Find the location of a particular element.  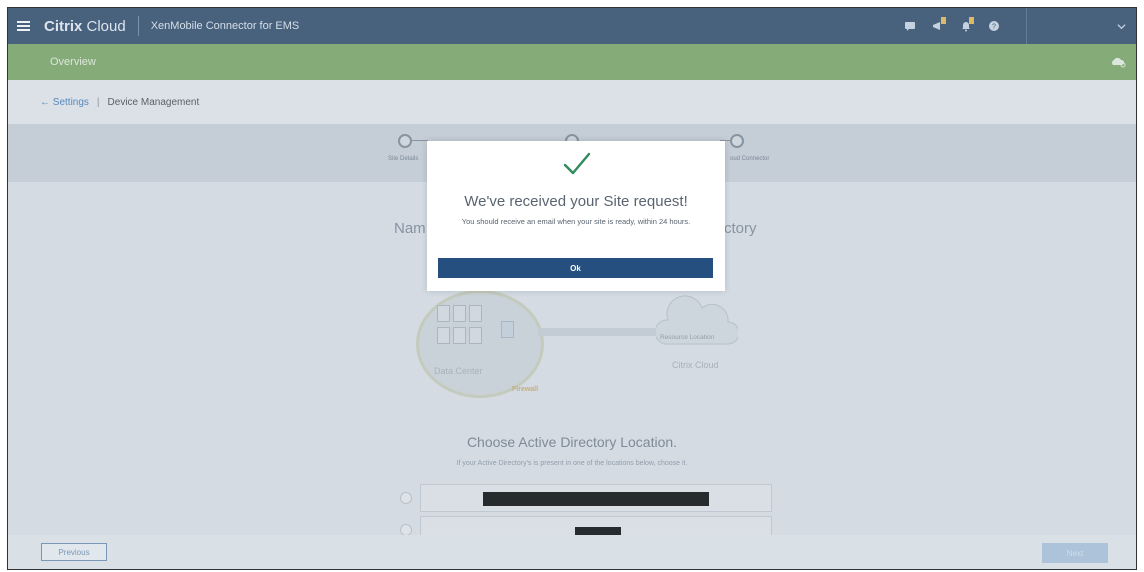

location-option-box is located at coordinates (596, 498).